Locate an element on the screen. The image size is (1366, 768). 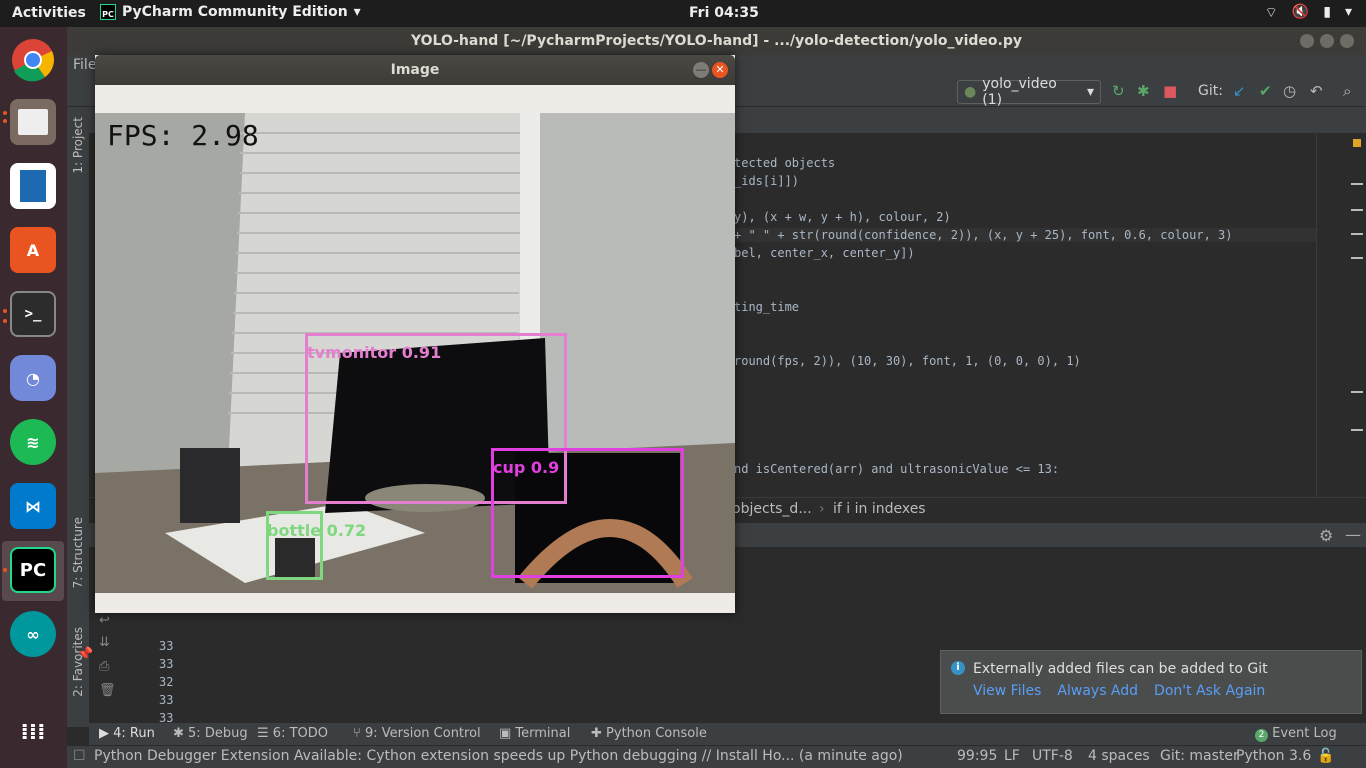
code-line: y), (x + w, y + h), colour, 2) is located at coordinates (842, 217).